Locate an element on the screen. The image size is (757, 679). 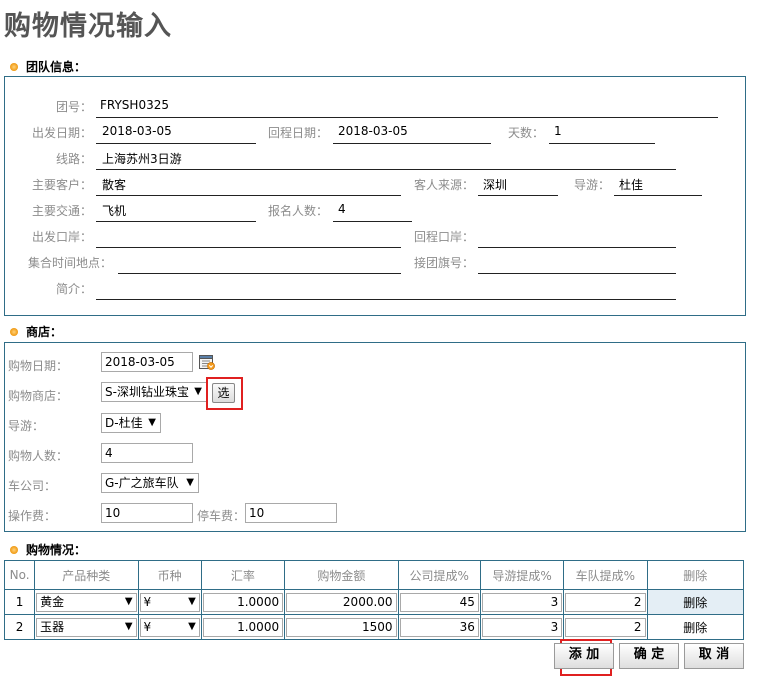
route-label: 线路： is located at coordinates (73, 159).